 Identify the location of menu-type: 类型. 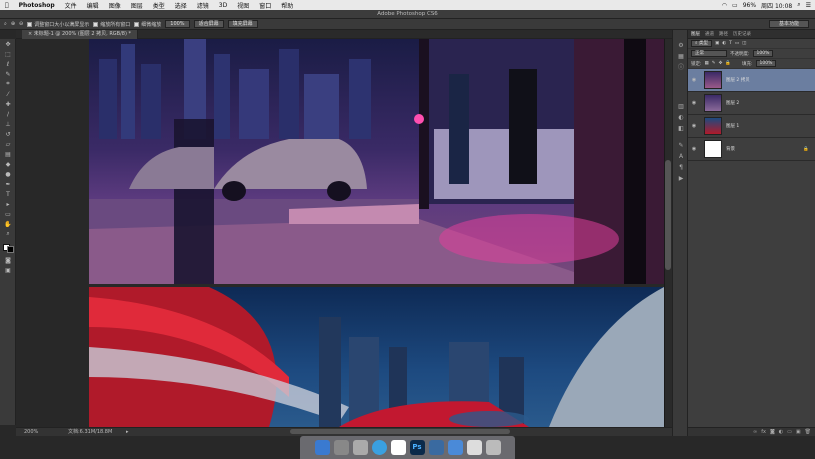
(159, 5).